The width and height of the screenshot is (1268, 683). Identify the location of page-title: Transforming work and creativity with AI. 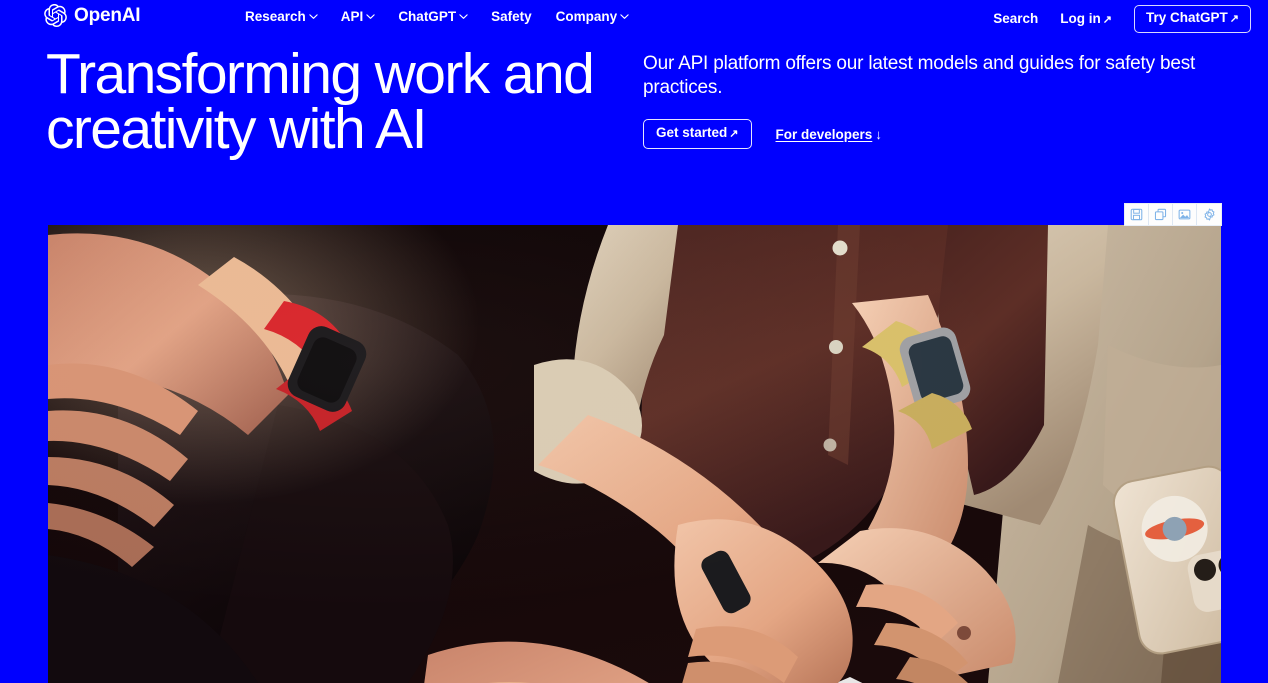
(346, 102).